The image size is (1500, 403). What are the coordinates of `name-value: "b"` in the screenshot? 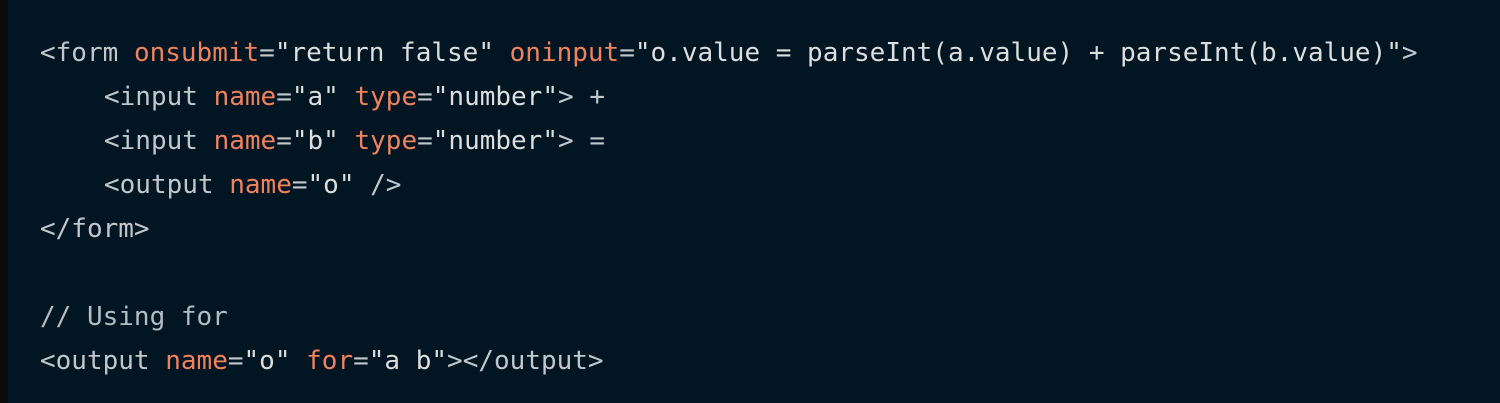 It's located at (315, 141).